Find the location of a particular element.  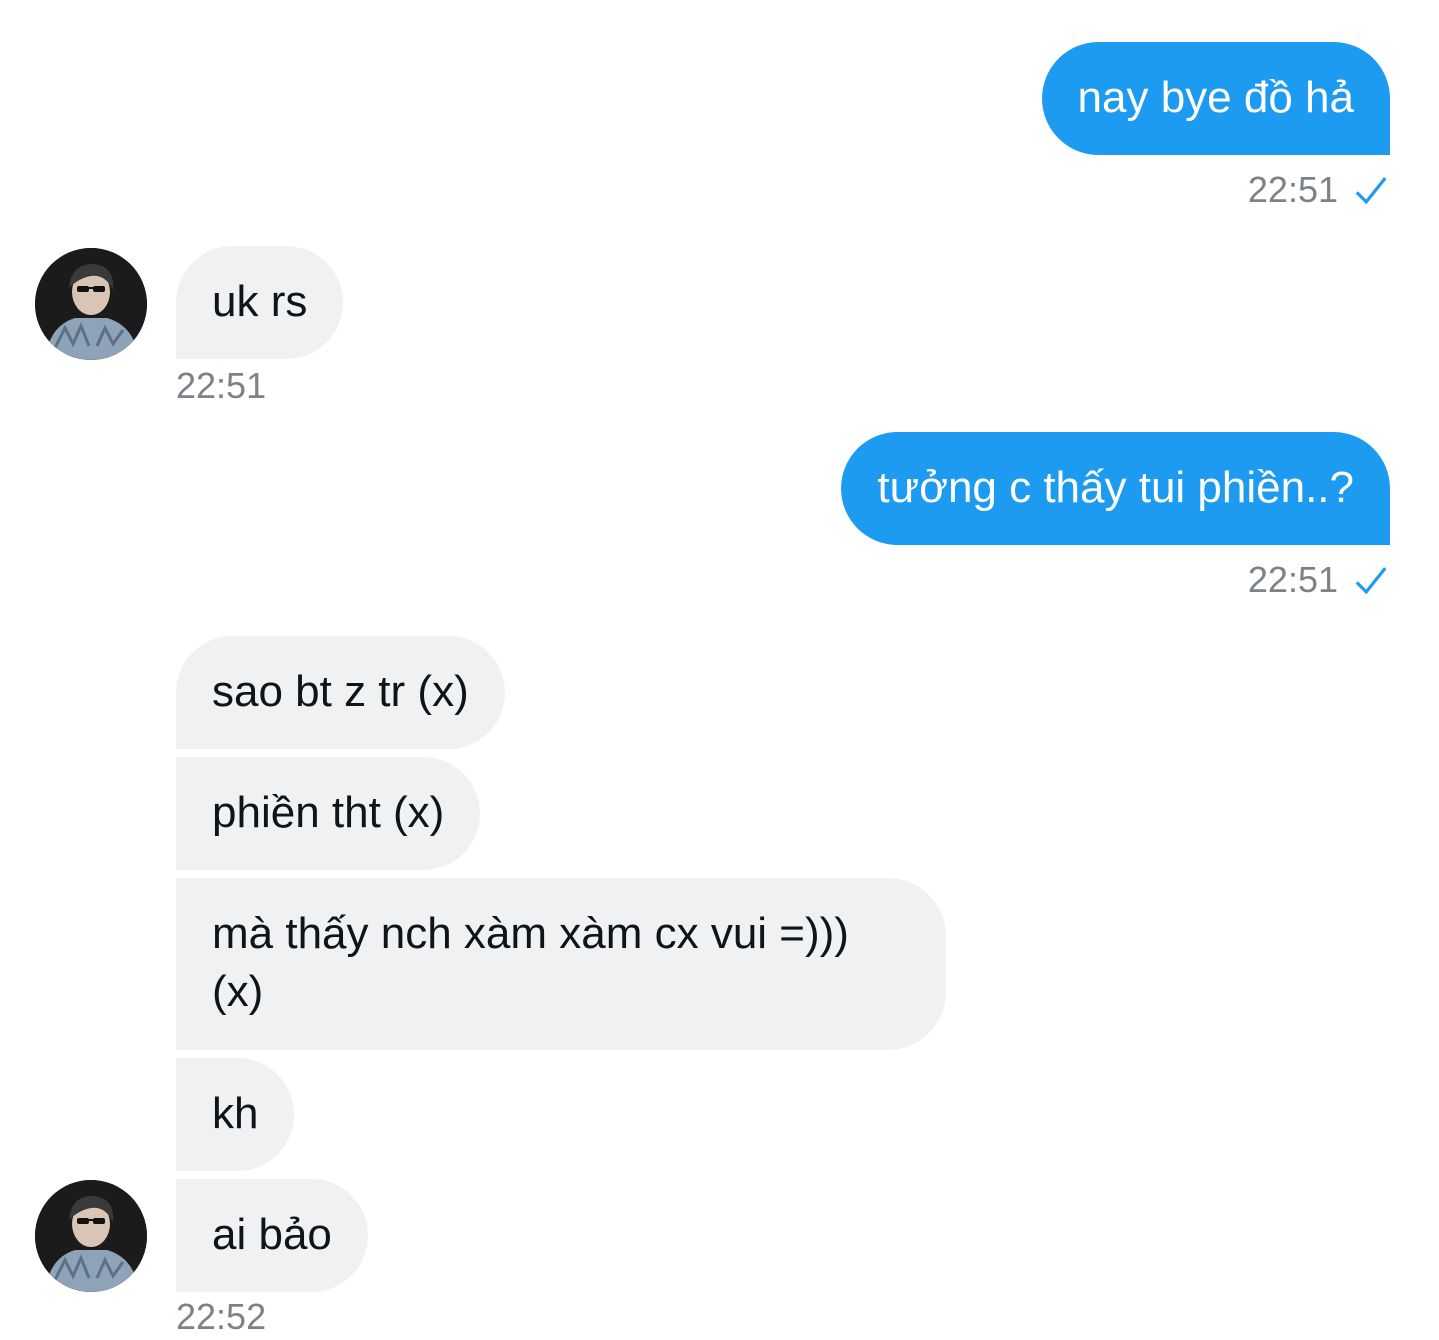

message-text: phiền tht (x) is located at coordinates (328, 812).